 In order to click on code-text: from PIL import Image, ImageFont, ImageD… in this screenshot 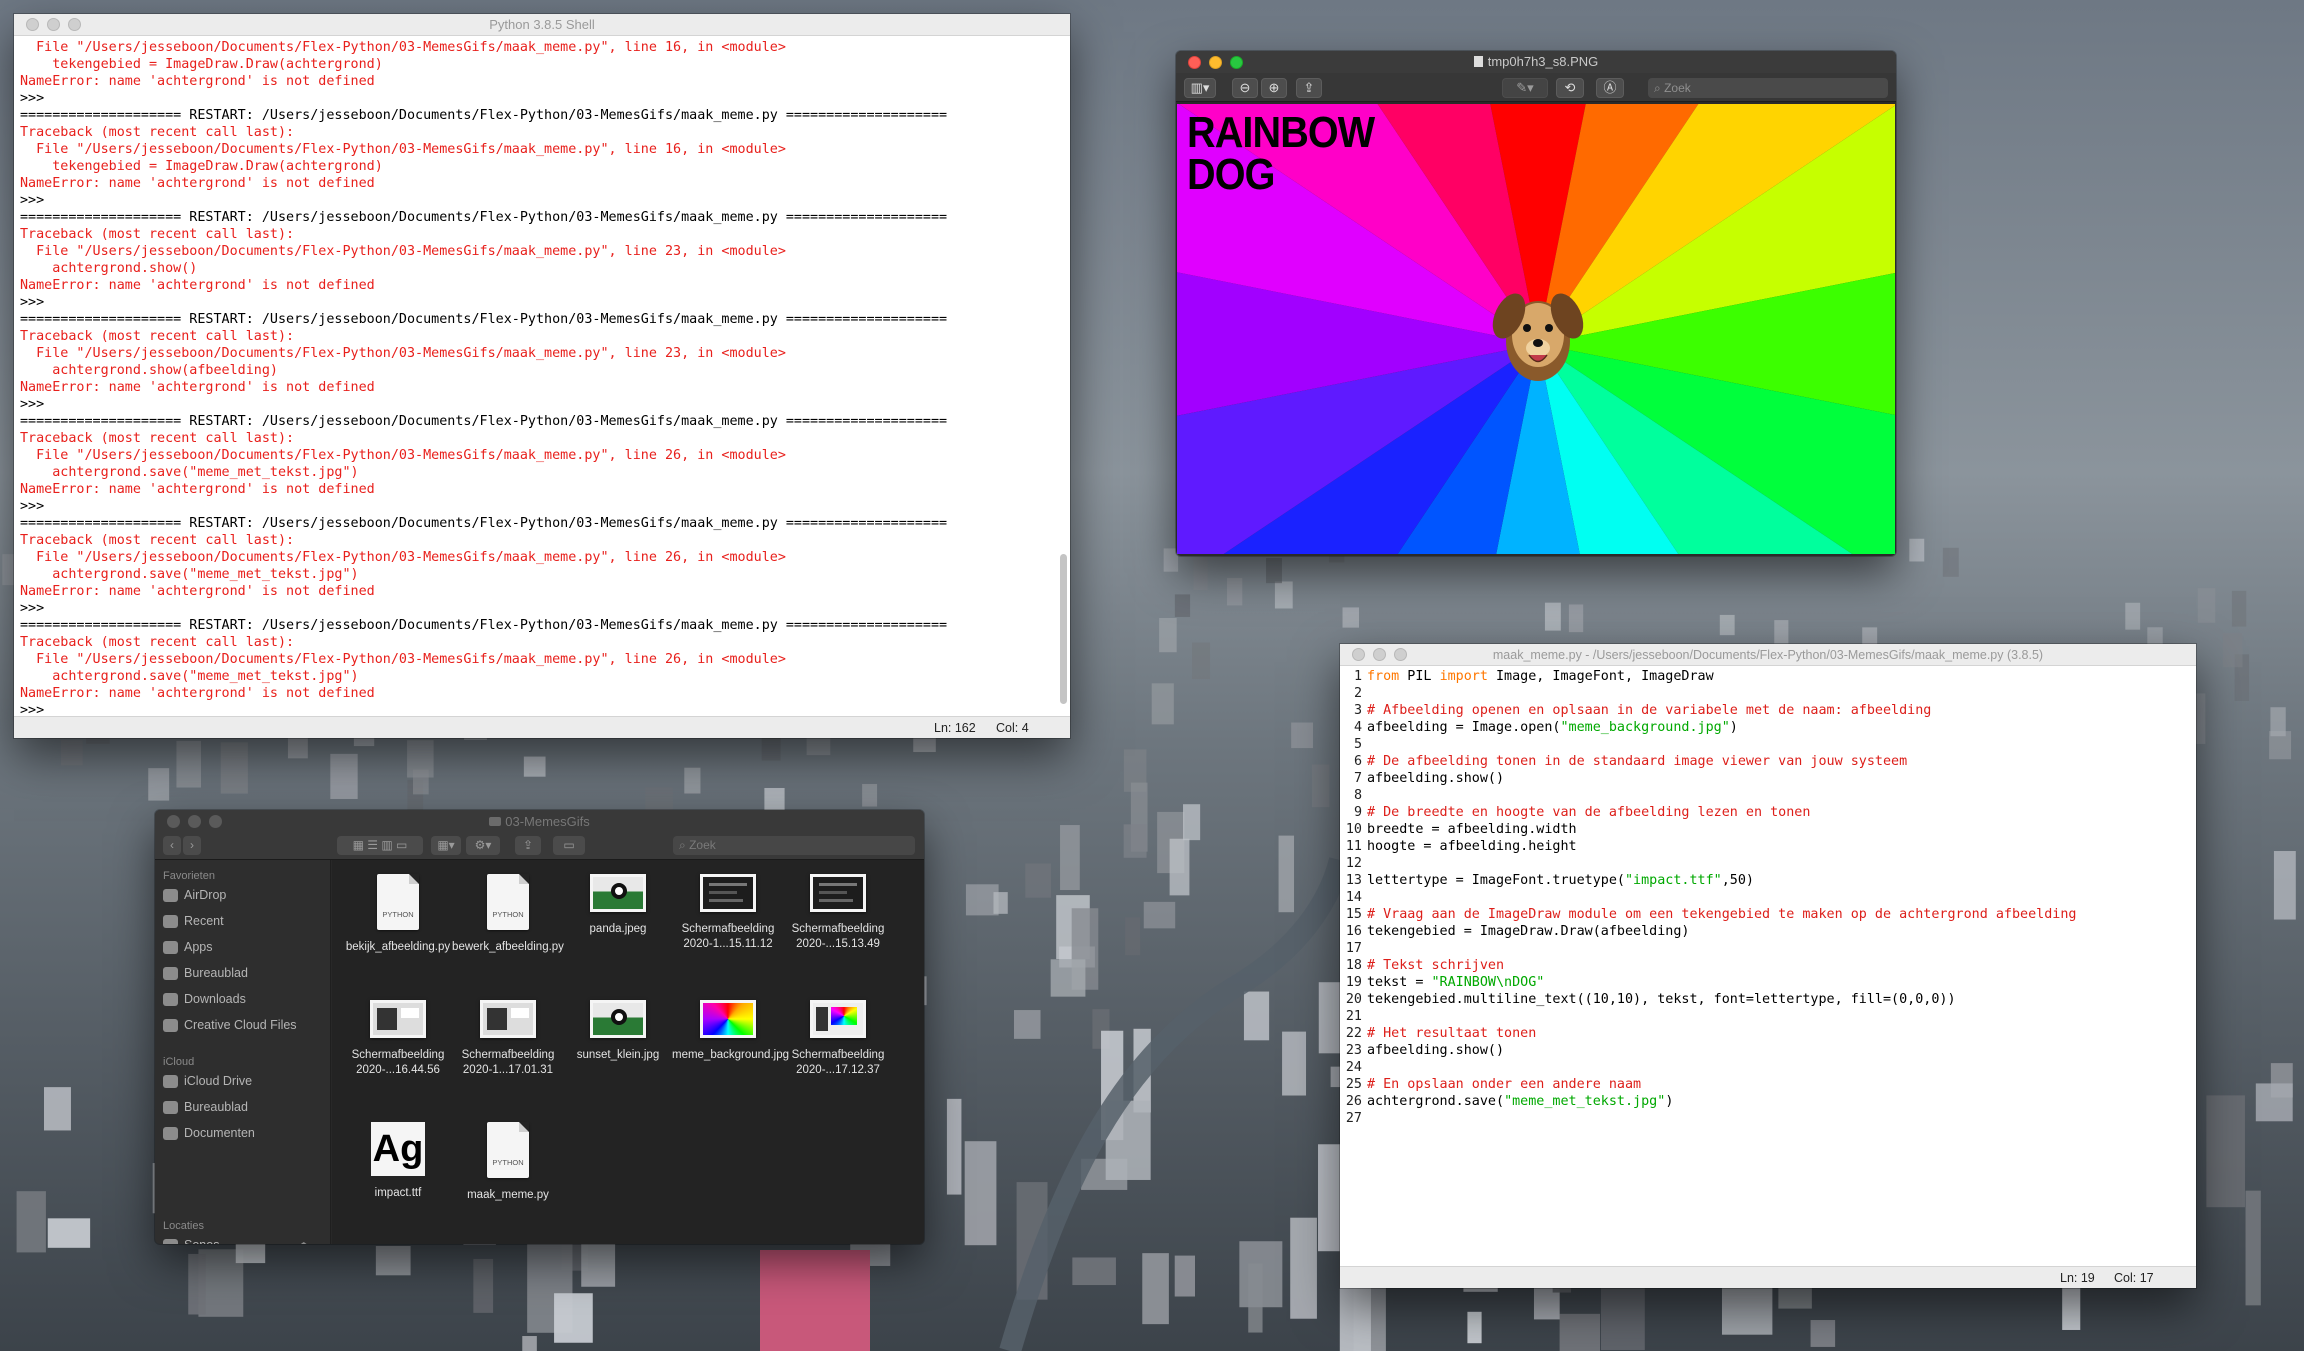, I will do `click(1721, 897)`.